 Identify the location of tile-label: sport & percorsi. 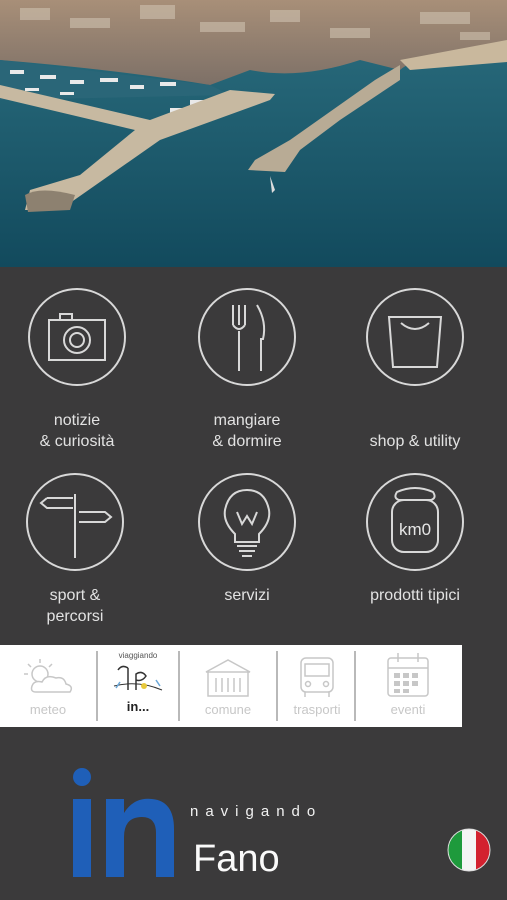
(75, 606).